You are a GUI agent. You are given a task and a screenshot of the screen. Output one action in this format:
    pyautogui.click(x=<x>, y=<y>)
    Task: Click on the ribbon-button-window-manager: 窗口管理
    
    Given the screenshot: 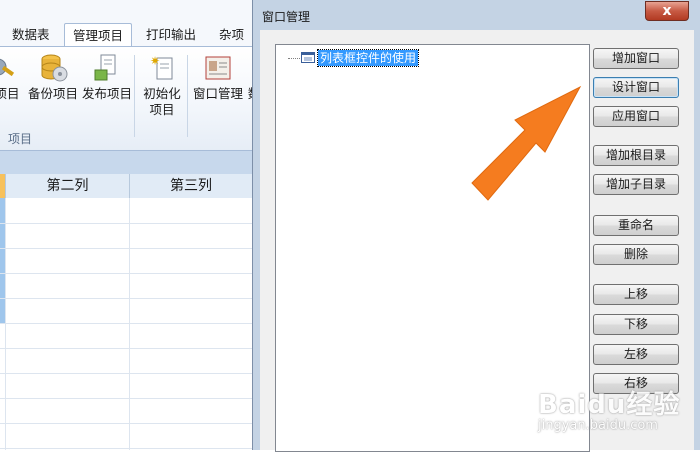 What is the action you would take?
    pyautogui.click(x=218, y=77)
    